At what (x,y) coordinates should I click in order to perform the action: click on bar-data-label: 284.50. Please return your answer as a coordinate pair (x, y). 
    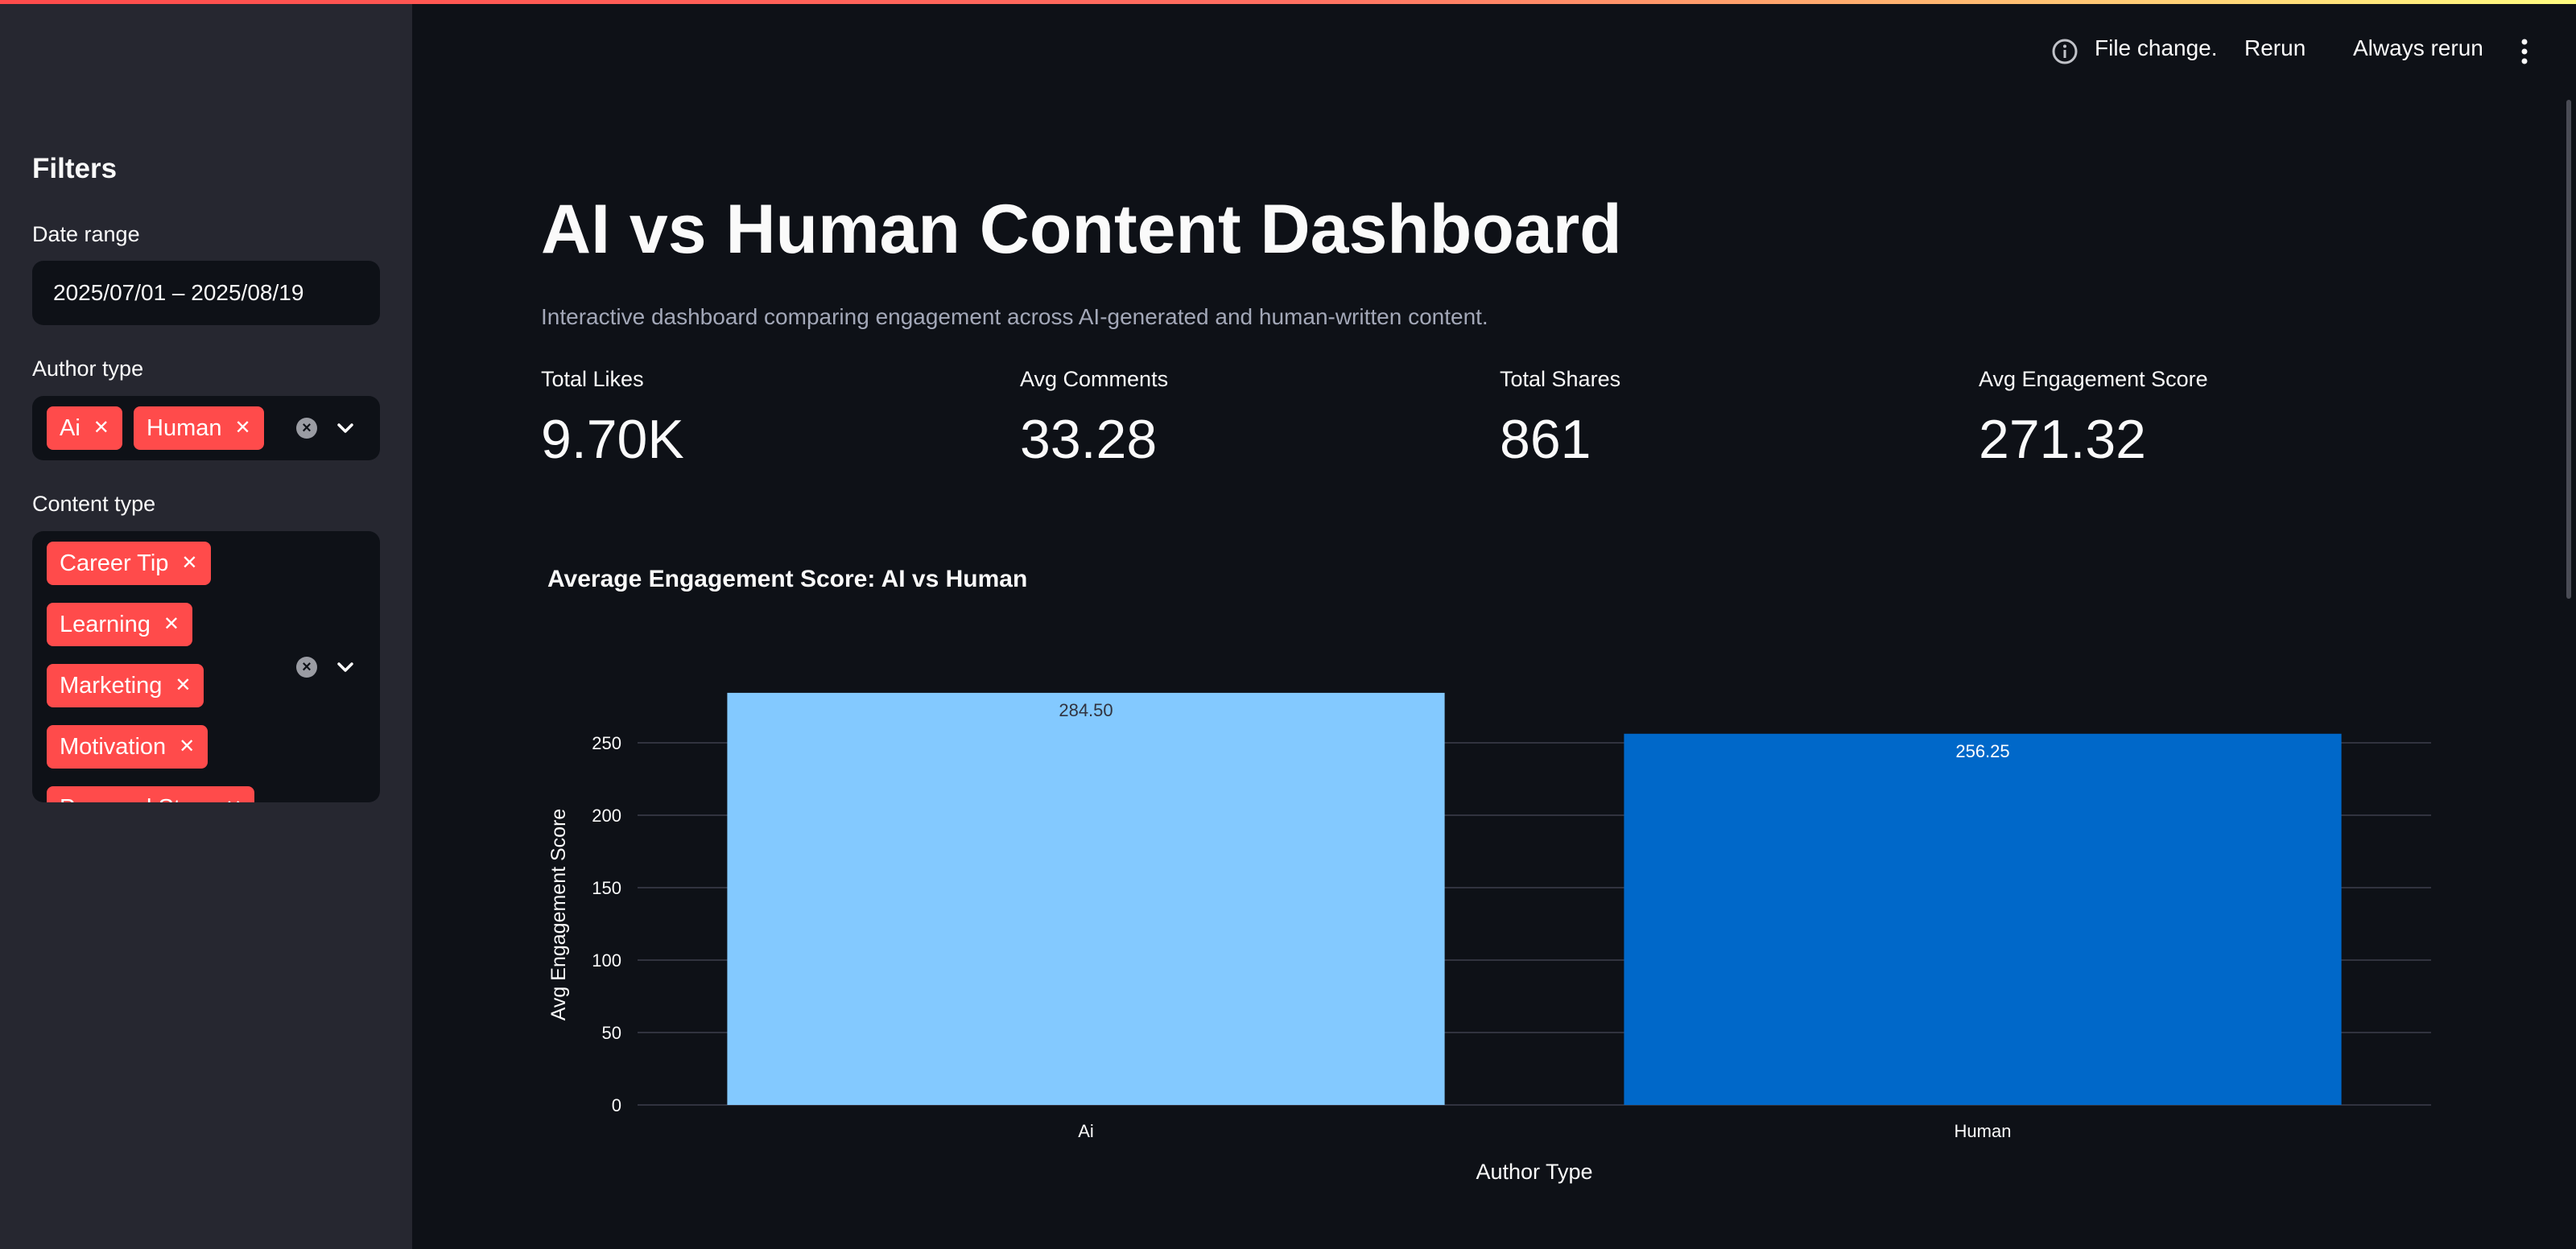
    Looking at the image, I should click on (1086, 710).